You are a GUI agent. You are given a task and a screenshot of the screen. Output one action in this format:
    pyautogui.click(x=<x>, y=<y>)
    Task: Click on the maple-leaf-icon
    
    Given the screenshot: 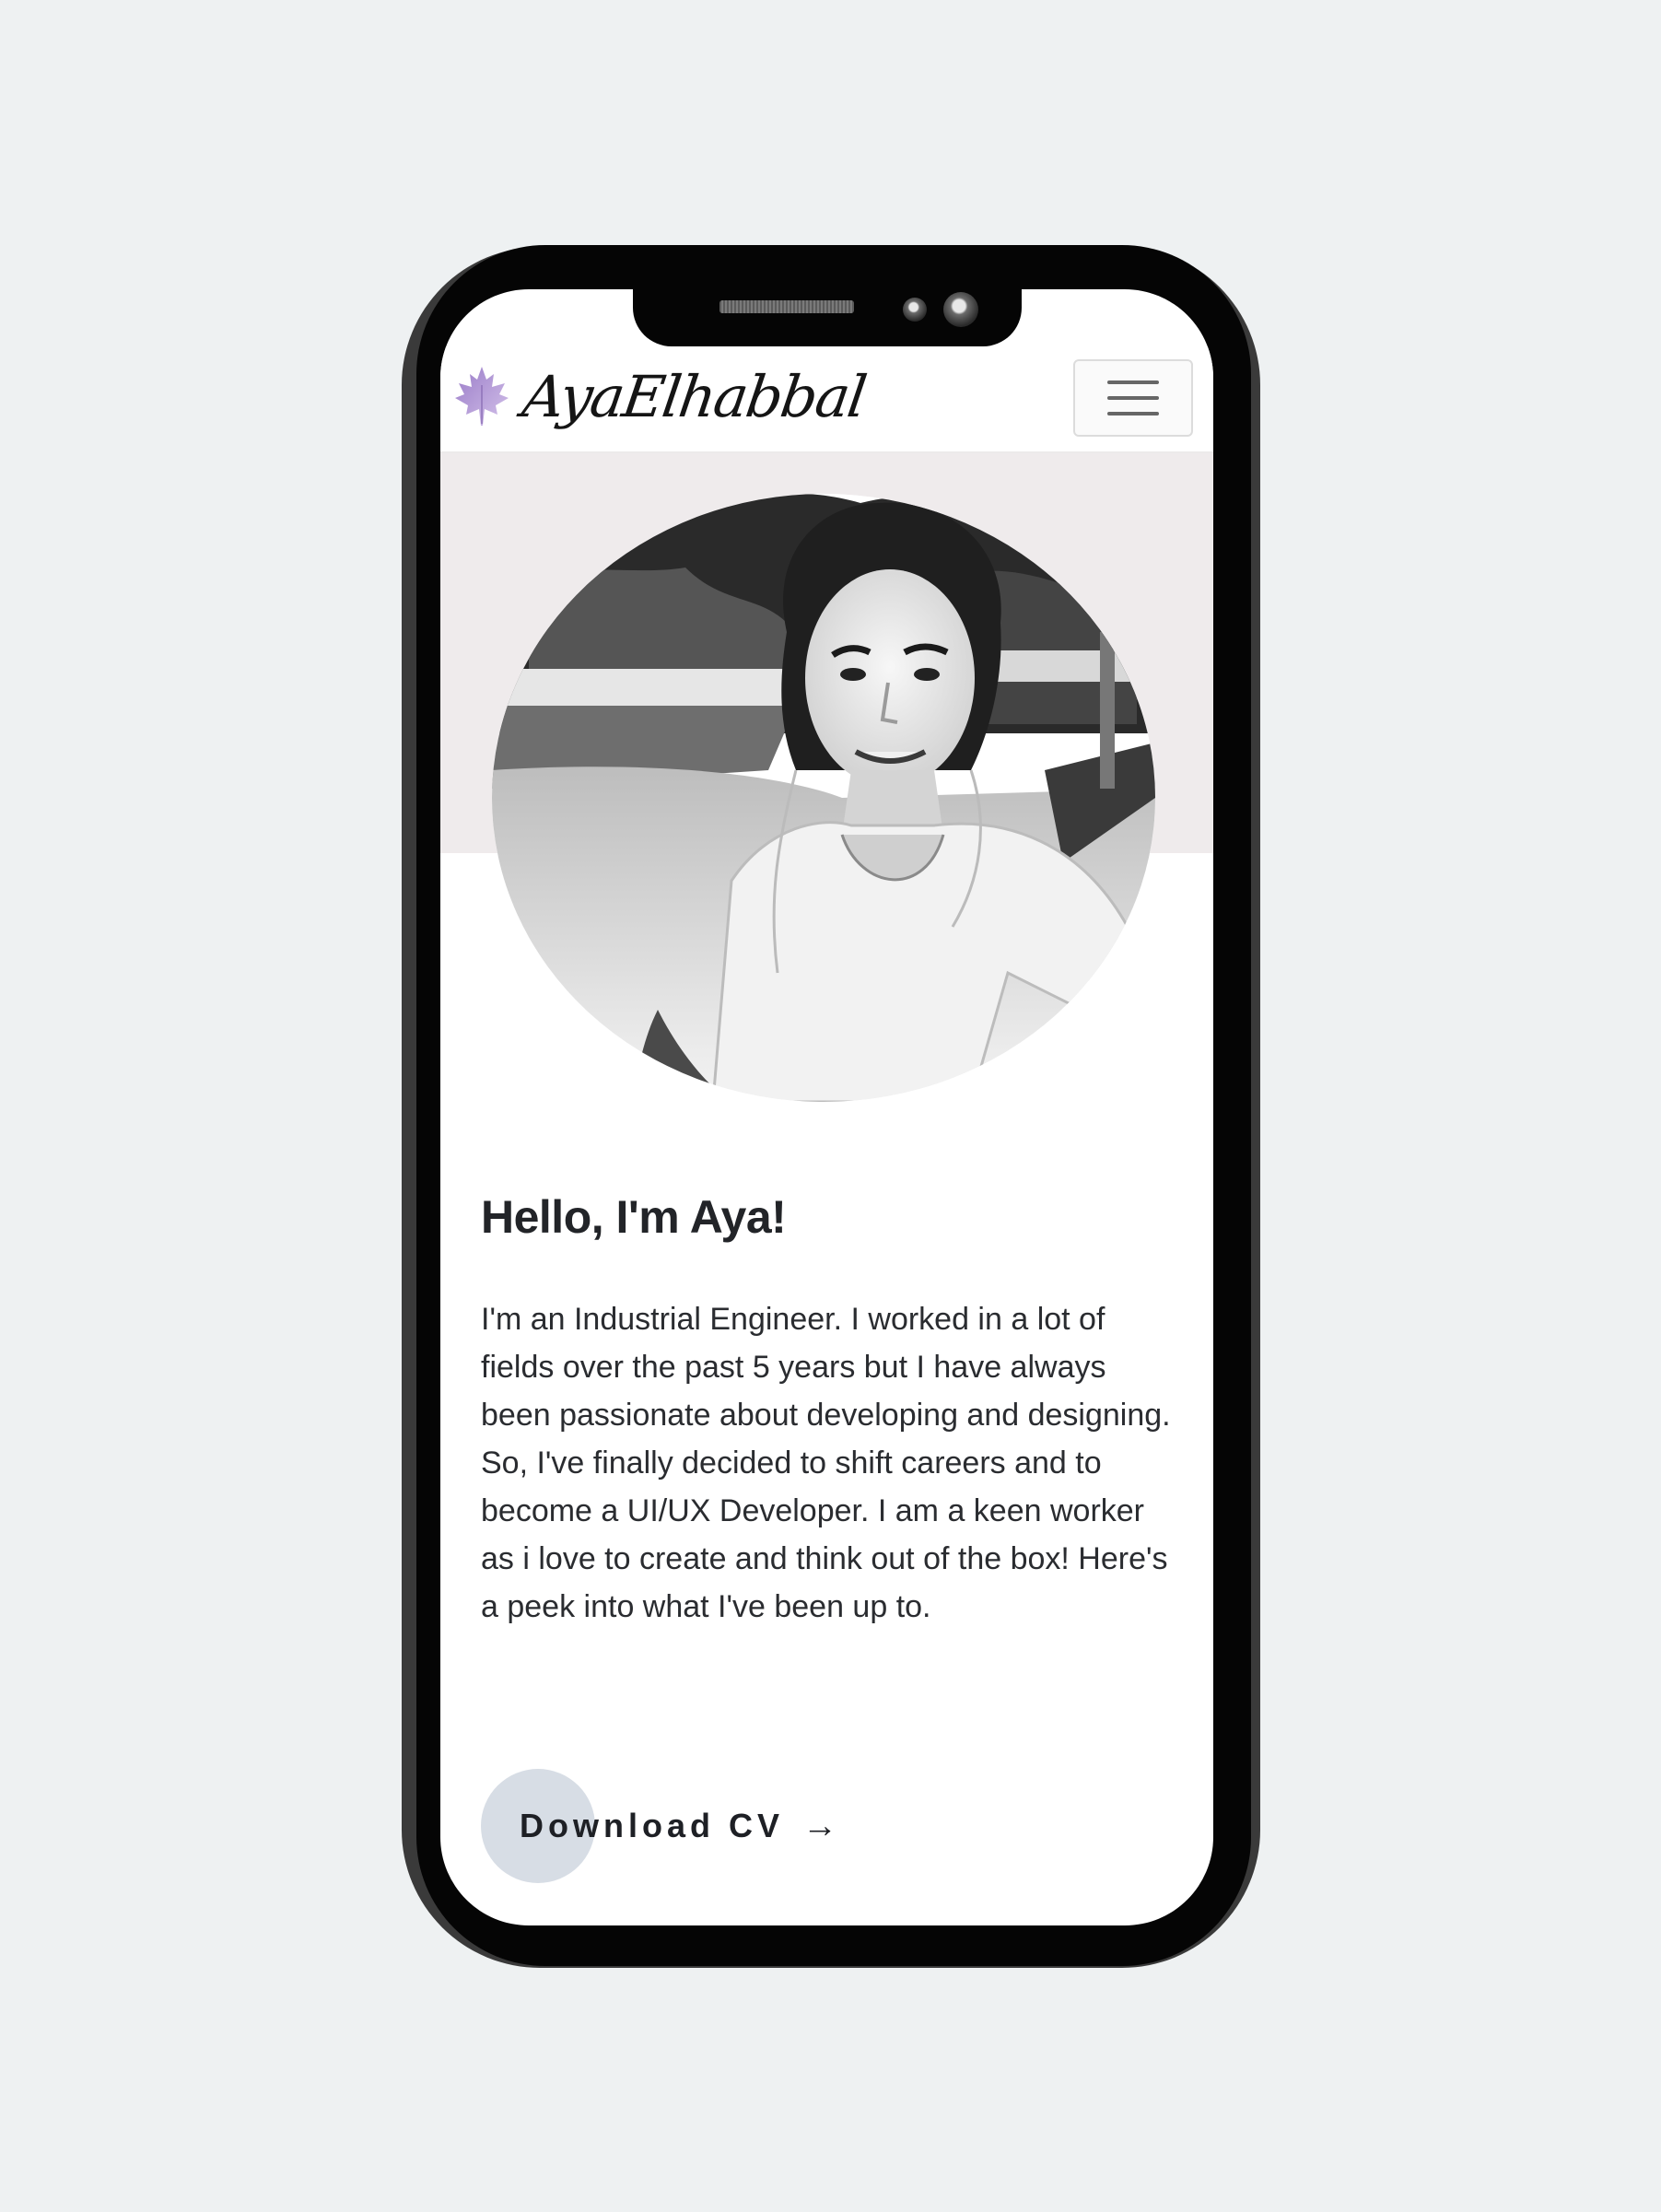 What is the action you would take?
    pyautogui.click(x=482, y=396)
    